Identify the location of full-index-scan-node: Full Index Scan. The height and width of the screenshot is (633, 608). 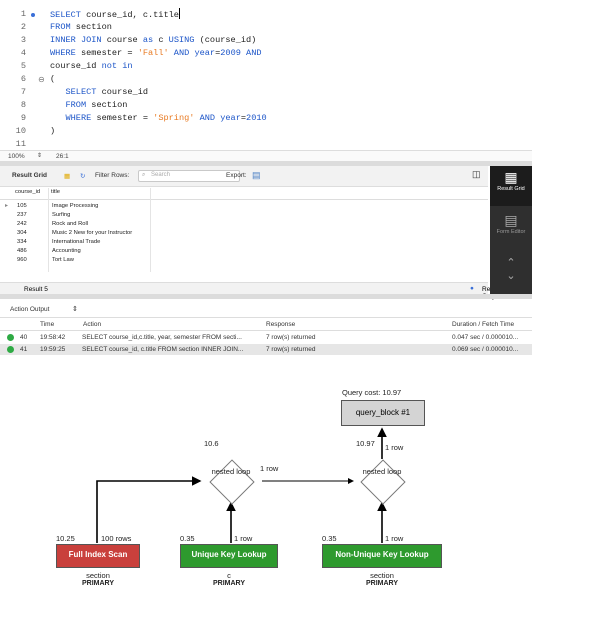
(98, 556).